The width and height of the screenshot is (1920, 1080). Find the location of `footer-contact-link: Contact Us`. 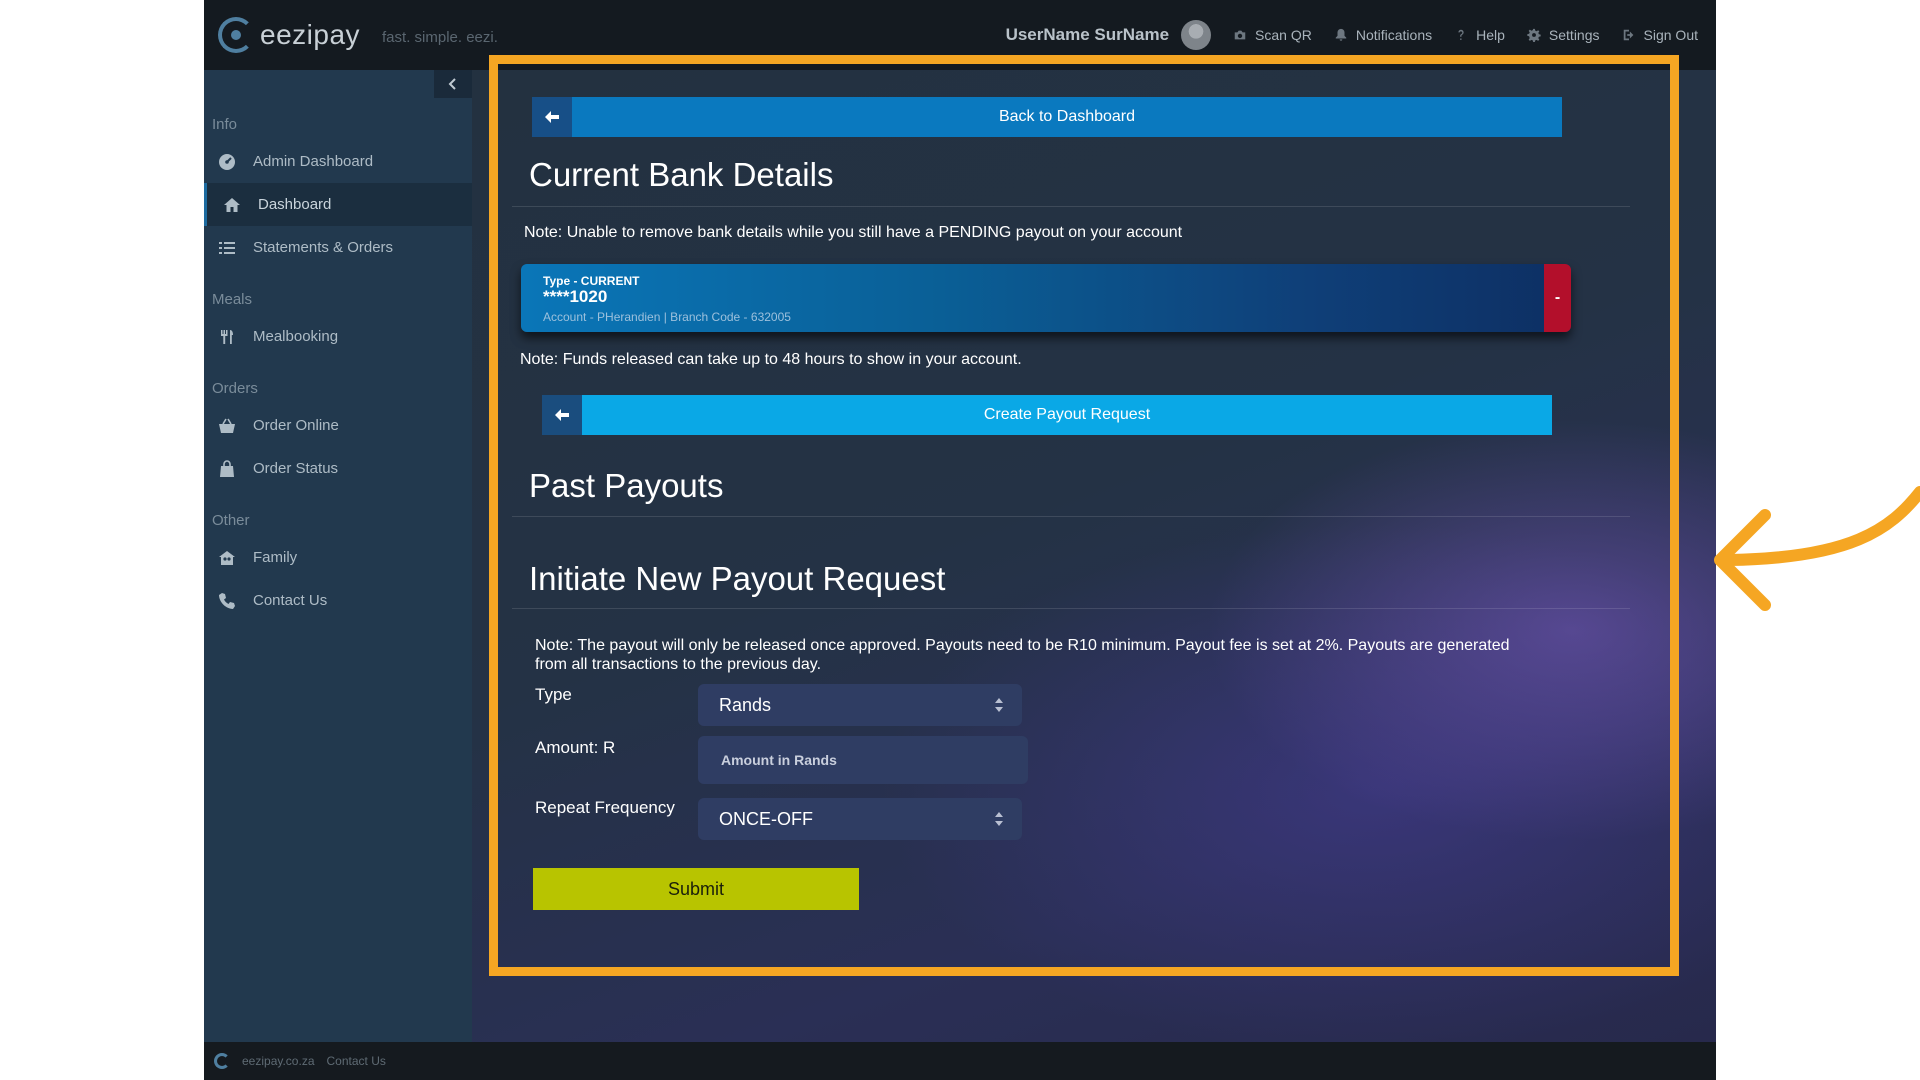

footer-contact-link: Contact Us is located at coordinates (356, 1061).